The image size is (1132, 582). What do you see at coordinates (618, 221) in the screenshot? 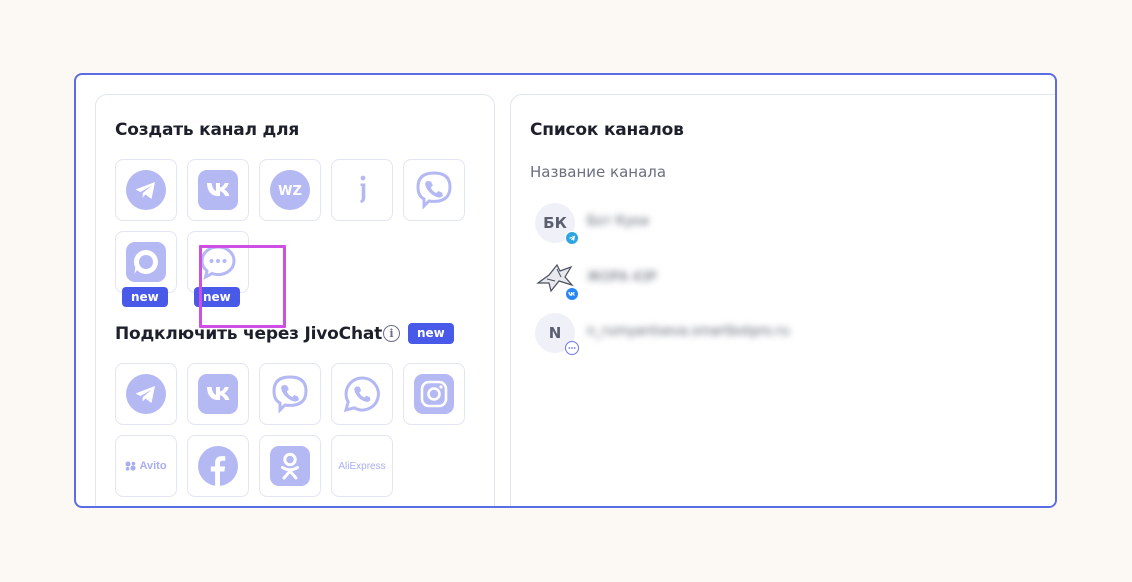
I see `channel-name: Бот Куки` at bounding box center [618, 221].